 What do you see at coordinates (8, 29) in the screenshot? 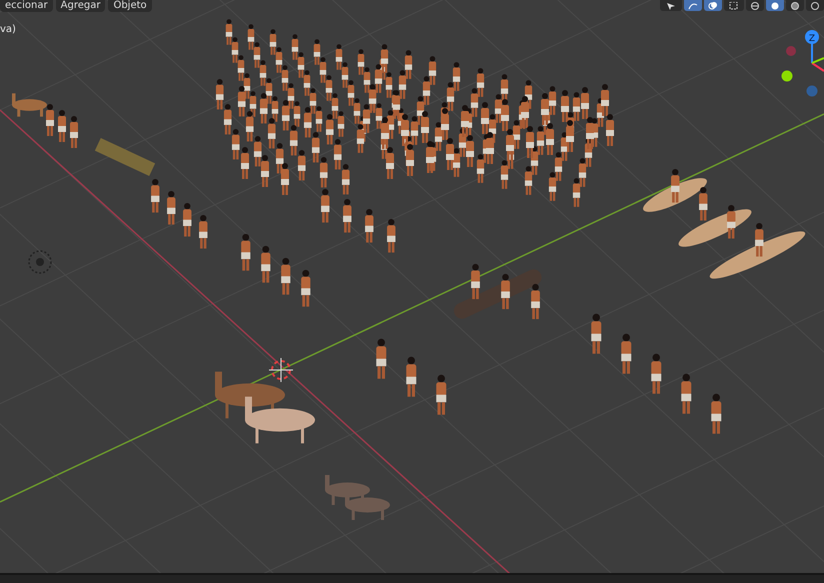
I see `viewport-mode-text: va)` at bounding box center [8, 29].